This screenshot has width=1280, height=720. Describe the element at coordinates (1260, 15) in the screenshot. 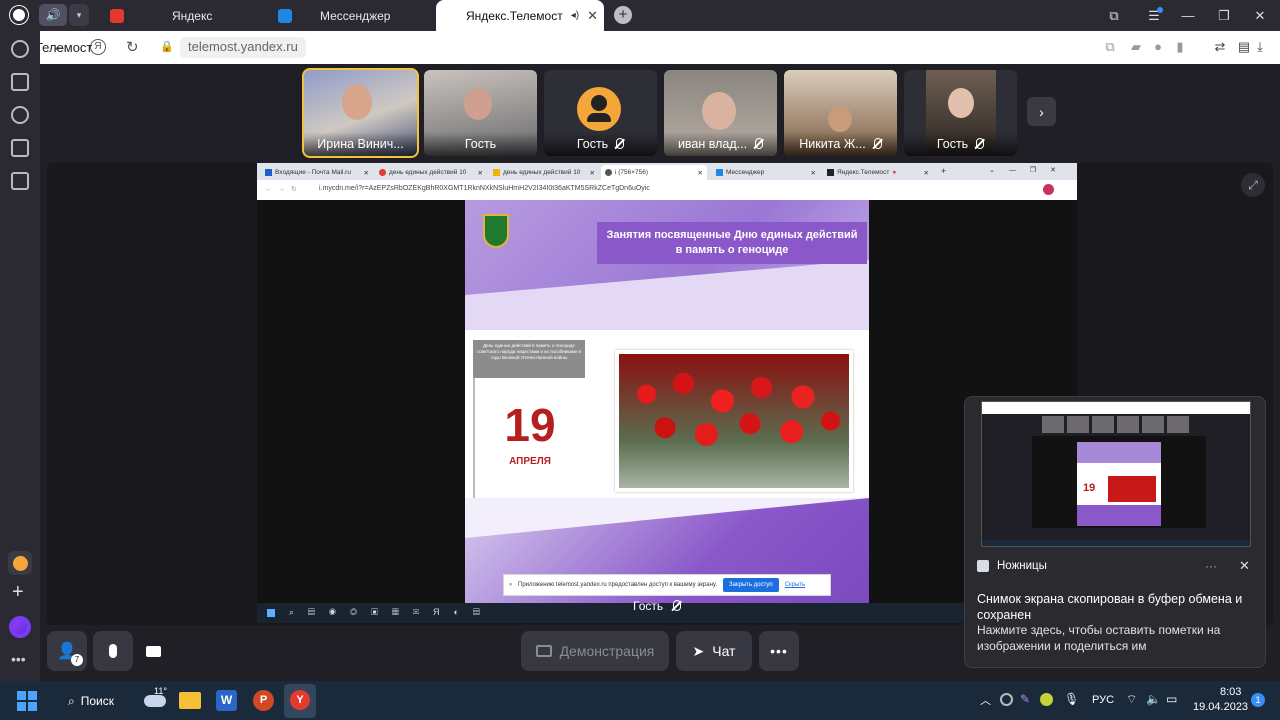

I see `close-window-button: ✕` at that location.